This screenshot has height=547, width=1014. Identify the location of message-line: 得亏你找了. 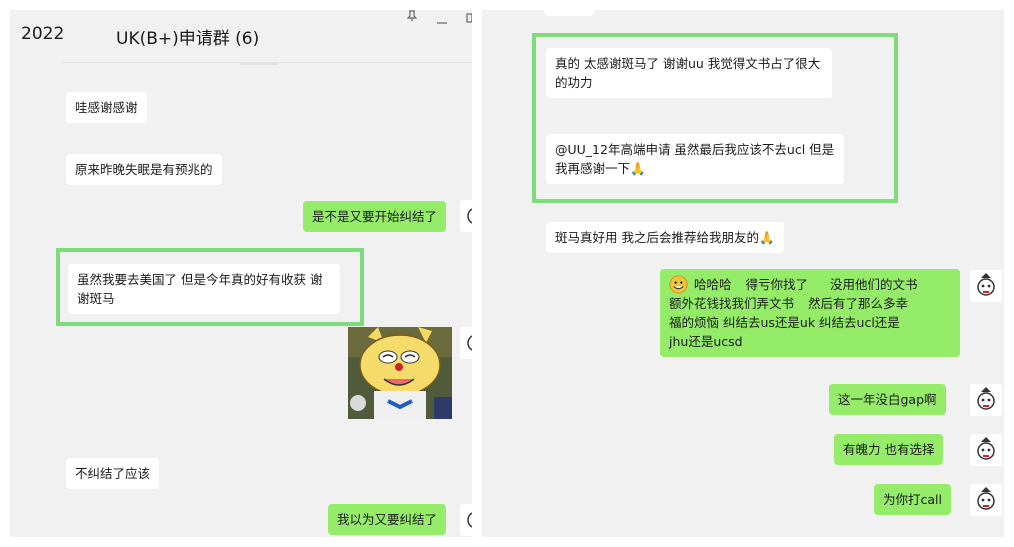
(777, 284).